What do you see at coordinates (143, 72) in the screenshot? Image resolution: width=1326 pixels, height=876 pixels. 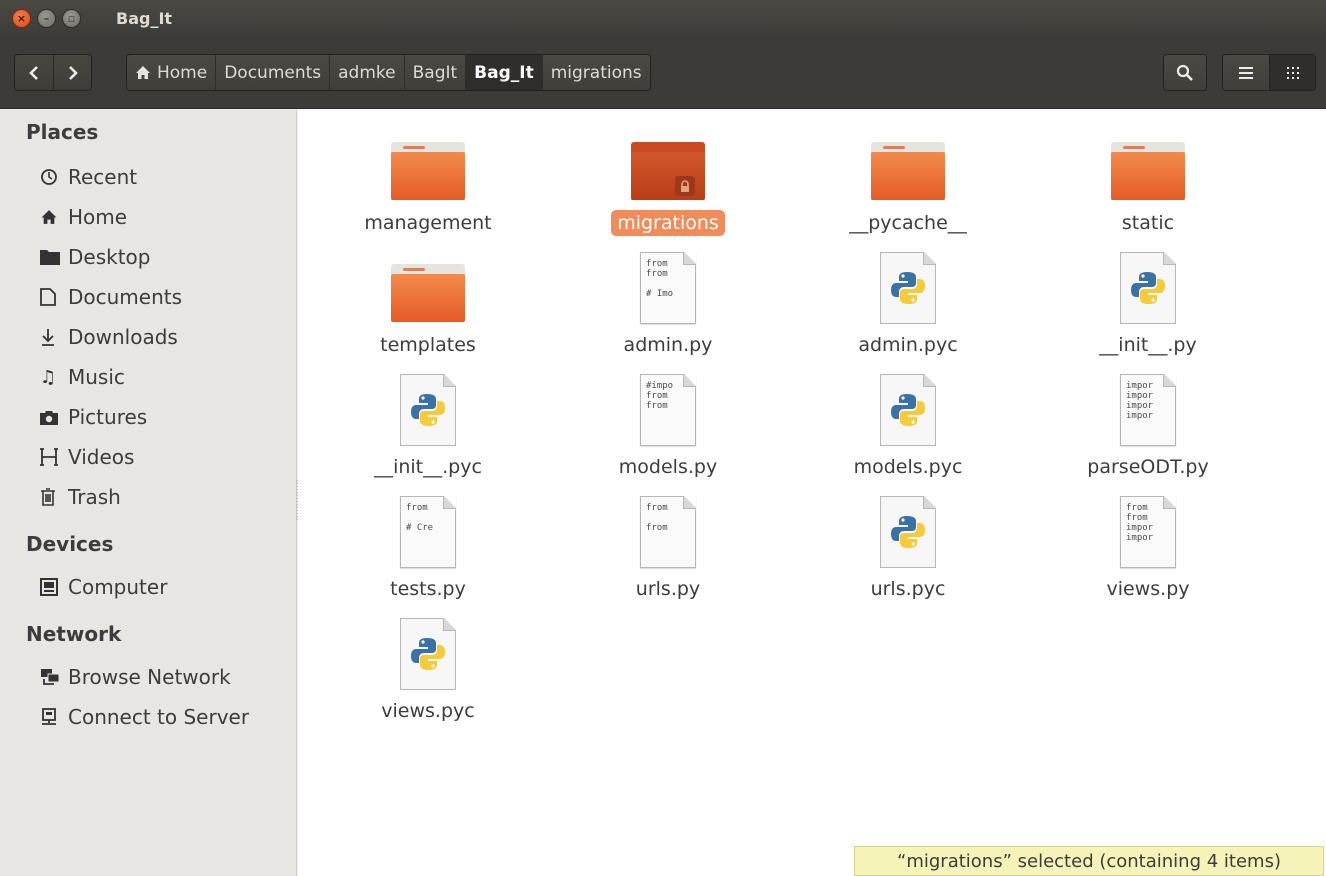 I see `home-icon` at bounding box center [143, 72].